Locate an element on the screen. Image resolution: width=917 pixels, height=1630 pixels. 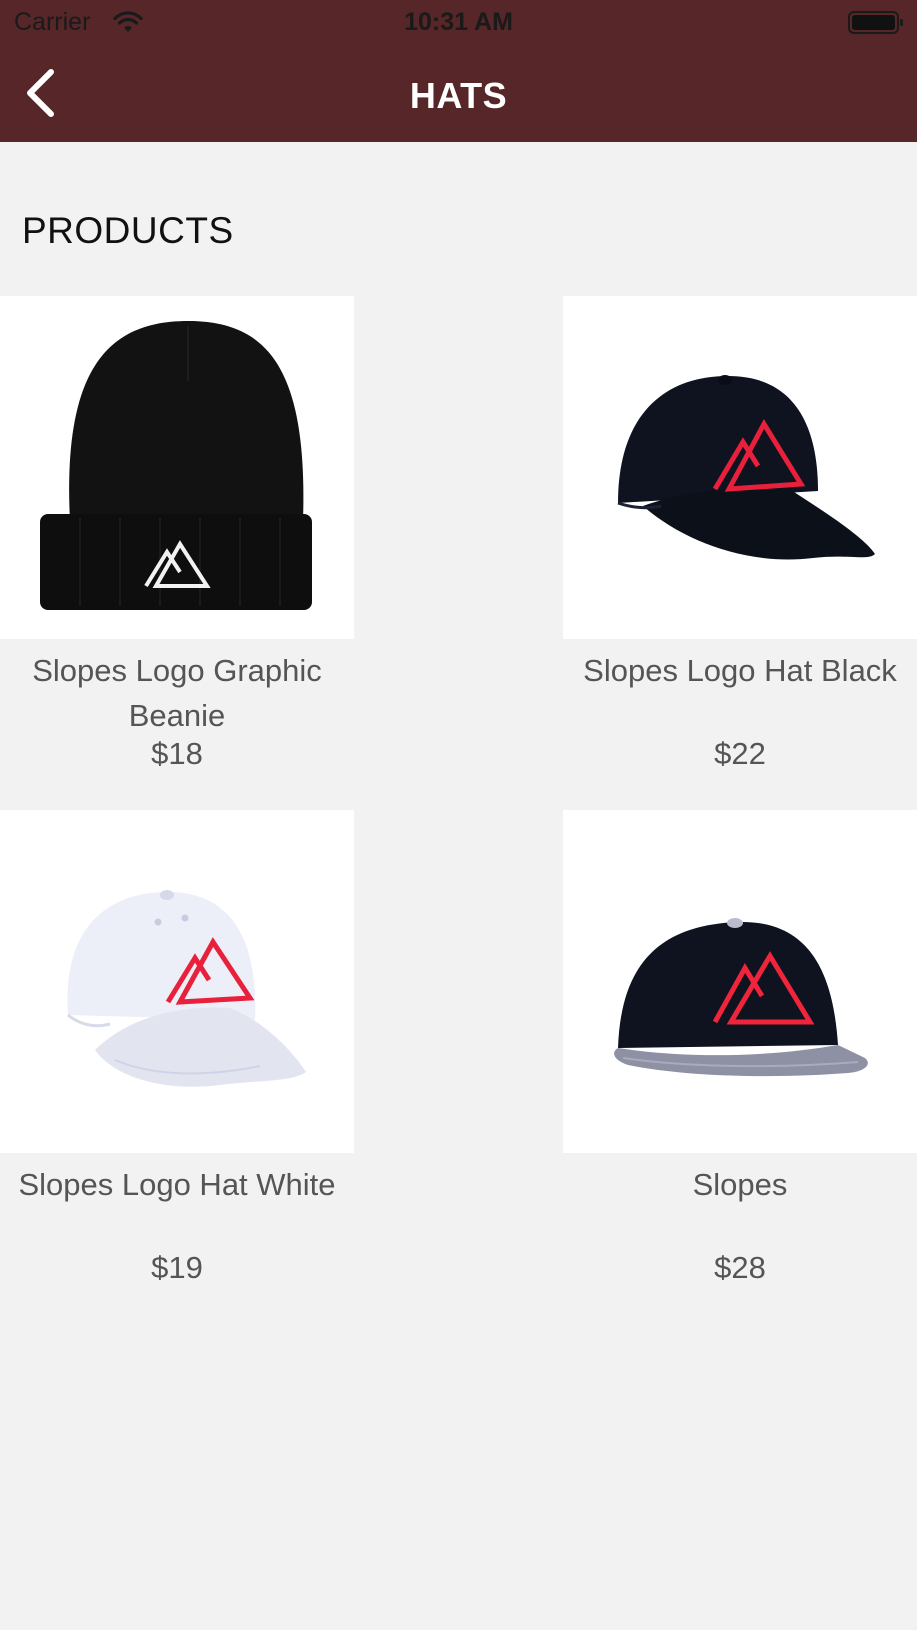
section-title: PRODUCTS is located at coordinates (128, 230).